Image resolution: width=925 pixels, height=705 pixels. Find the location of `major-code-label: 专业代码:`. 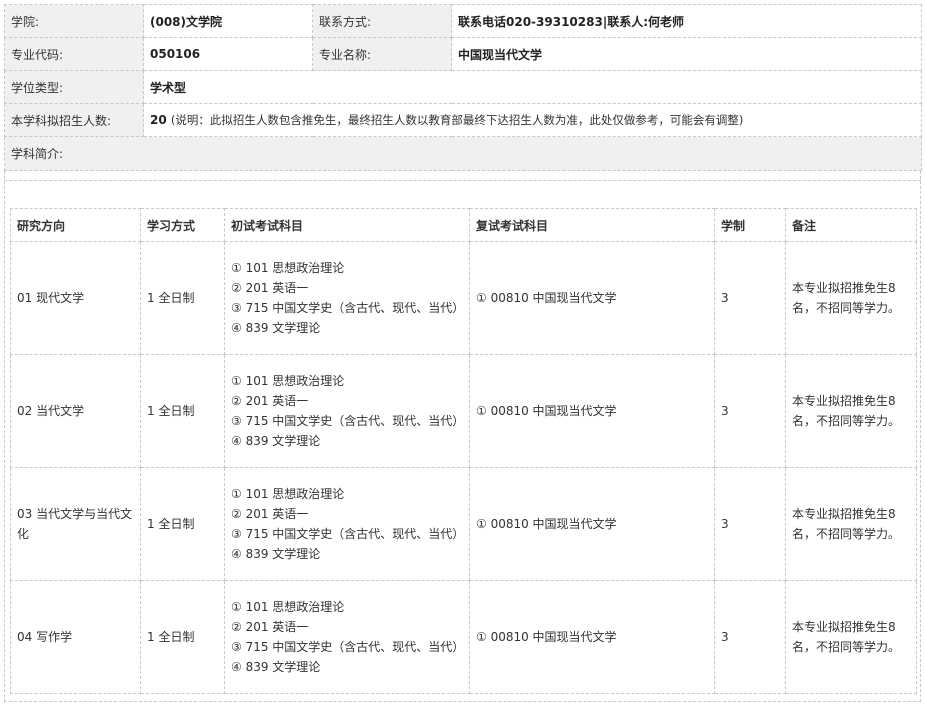

major-code-label: 专业代码: is located at coordinates (74, 54).